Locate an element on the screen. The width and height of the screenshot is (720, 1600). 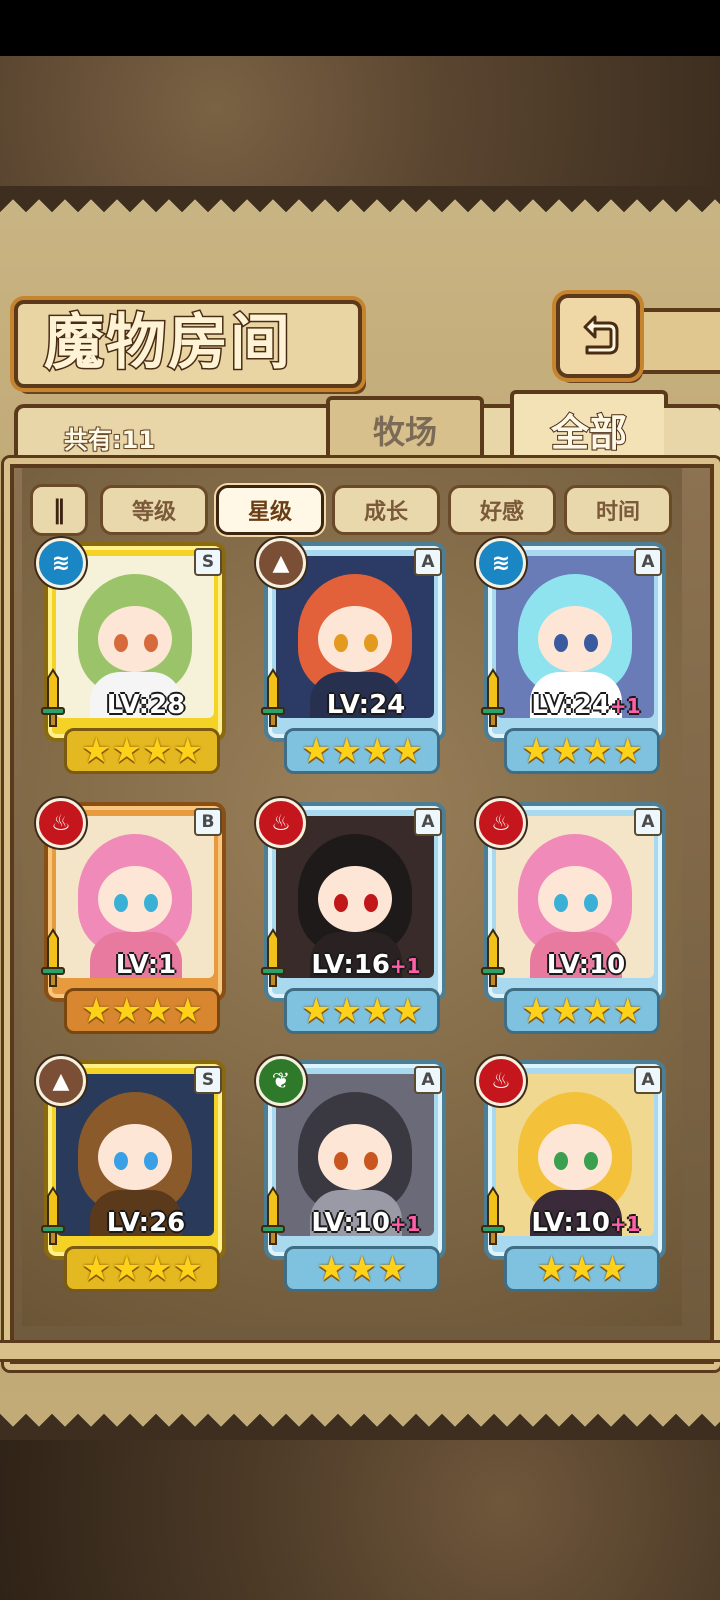
map-background-bottom is located at coordinates (360, 1520).